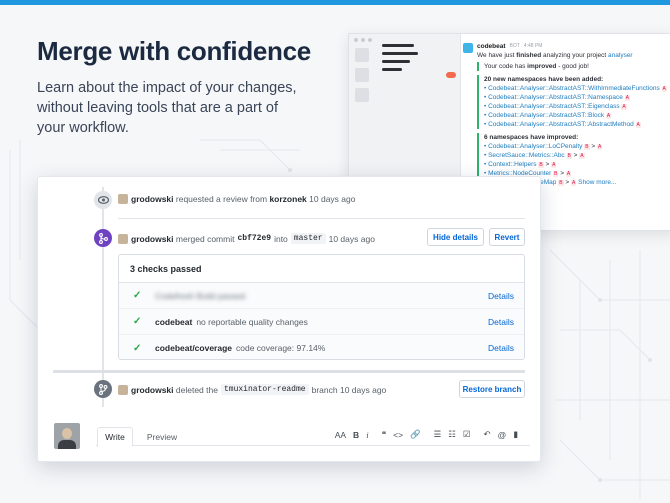 The height and width of the screenshot is (503, 670). I want to click on code-icon: <>, so click(398, 435).